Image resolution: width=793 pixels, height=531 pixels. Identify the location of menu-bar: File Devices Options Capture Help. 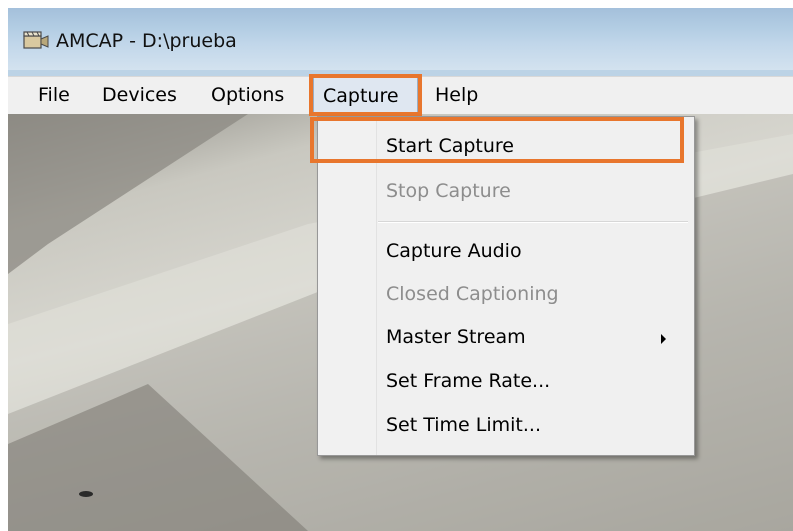
(400, 95).